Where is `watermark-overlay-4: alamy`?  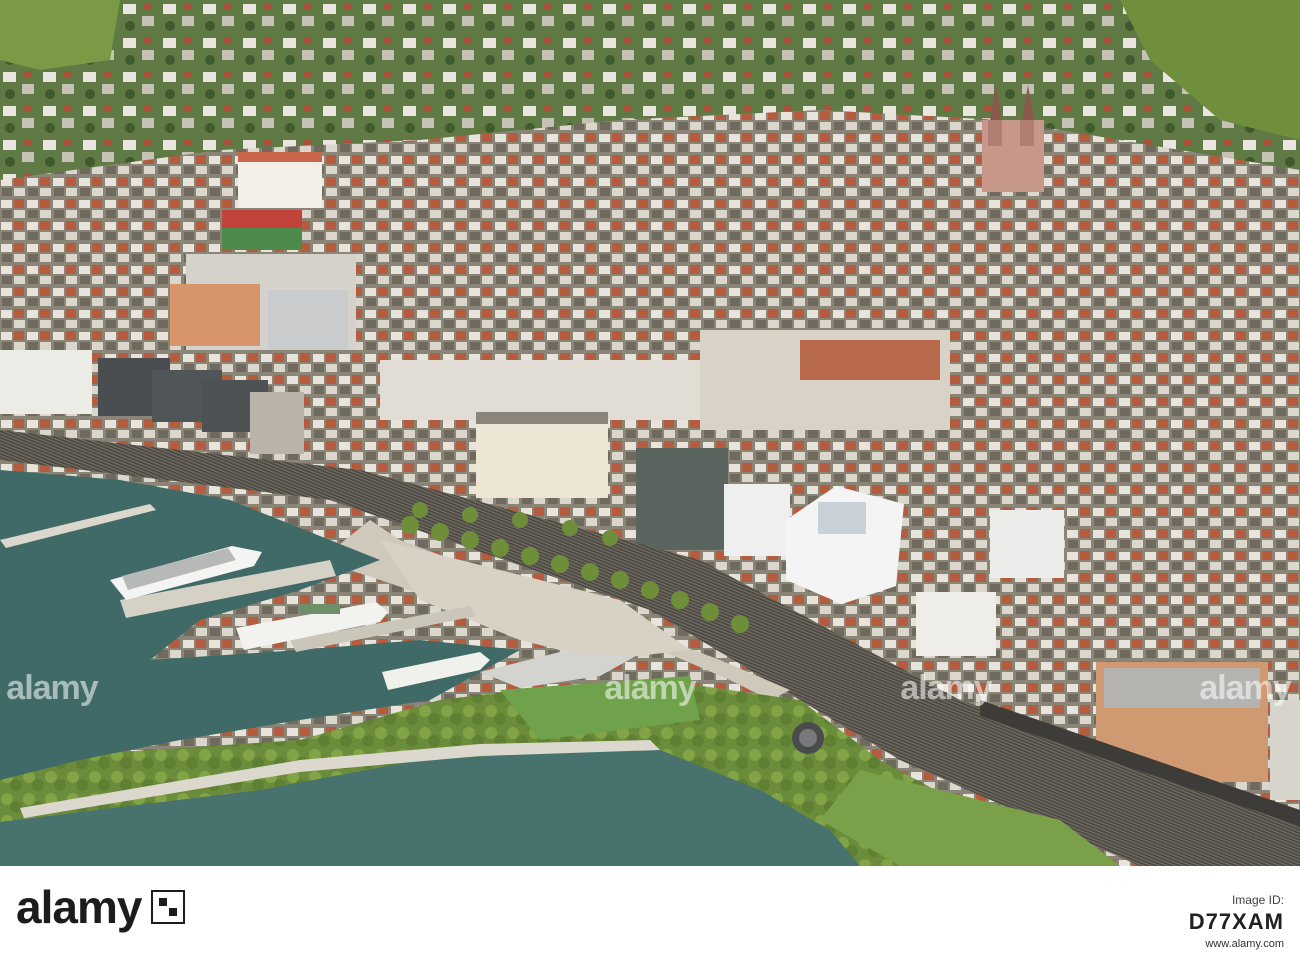
watermark-overlay-4: alamy is located at coordinates (1245, 687).